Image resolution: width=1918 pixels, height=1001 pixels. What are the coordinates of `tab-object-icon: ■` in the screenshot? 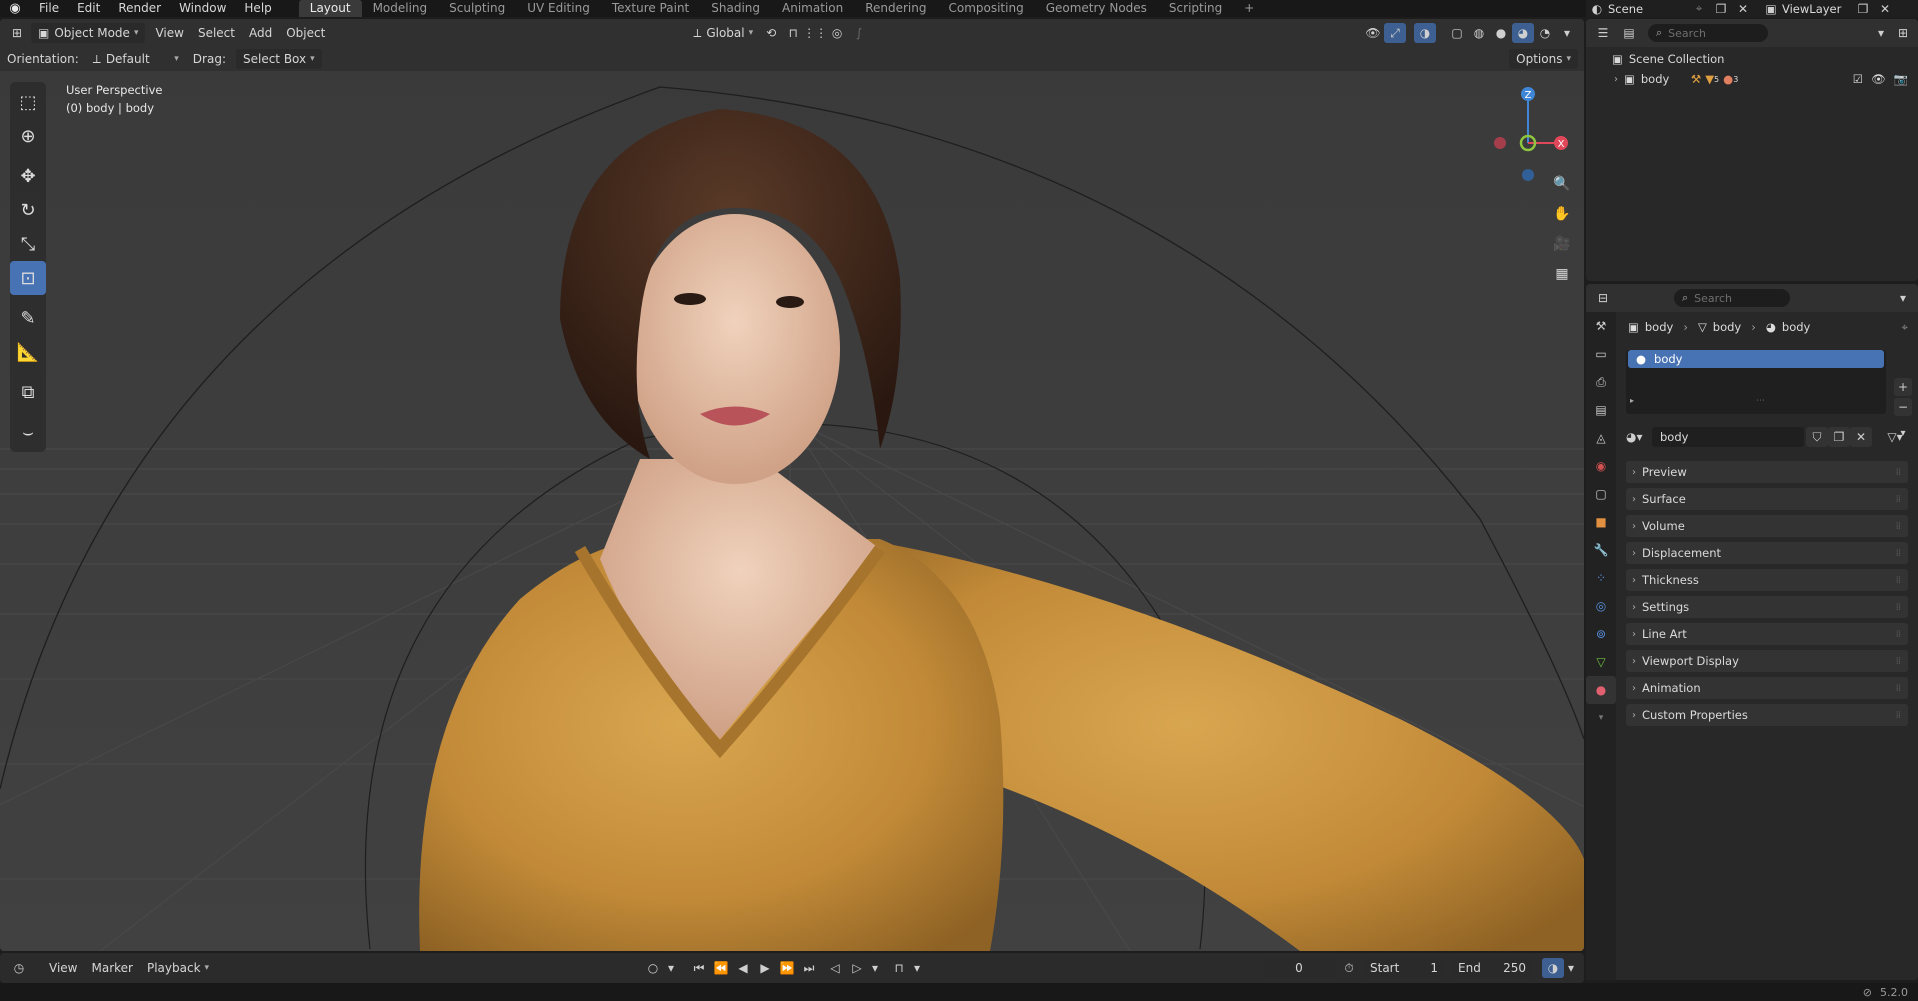 It's located at (1601, 522).